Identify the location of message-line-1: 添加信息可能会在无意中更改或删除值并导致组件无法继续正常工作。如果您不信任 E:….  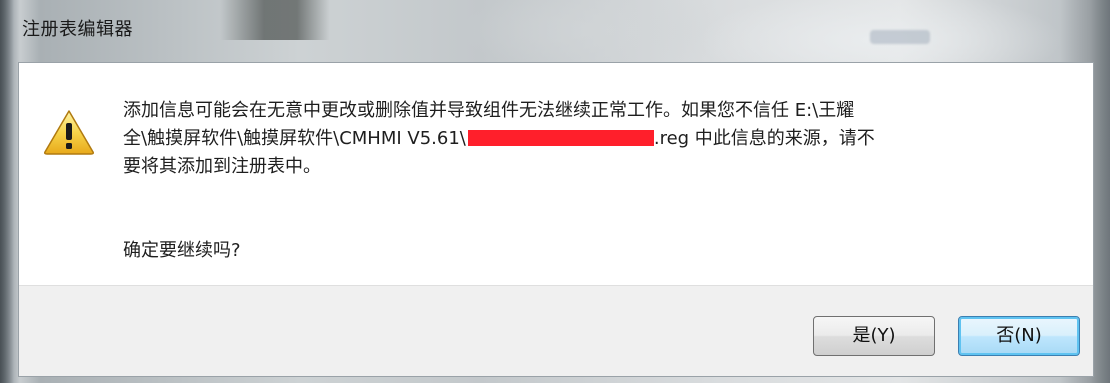
(489, 110).